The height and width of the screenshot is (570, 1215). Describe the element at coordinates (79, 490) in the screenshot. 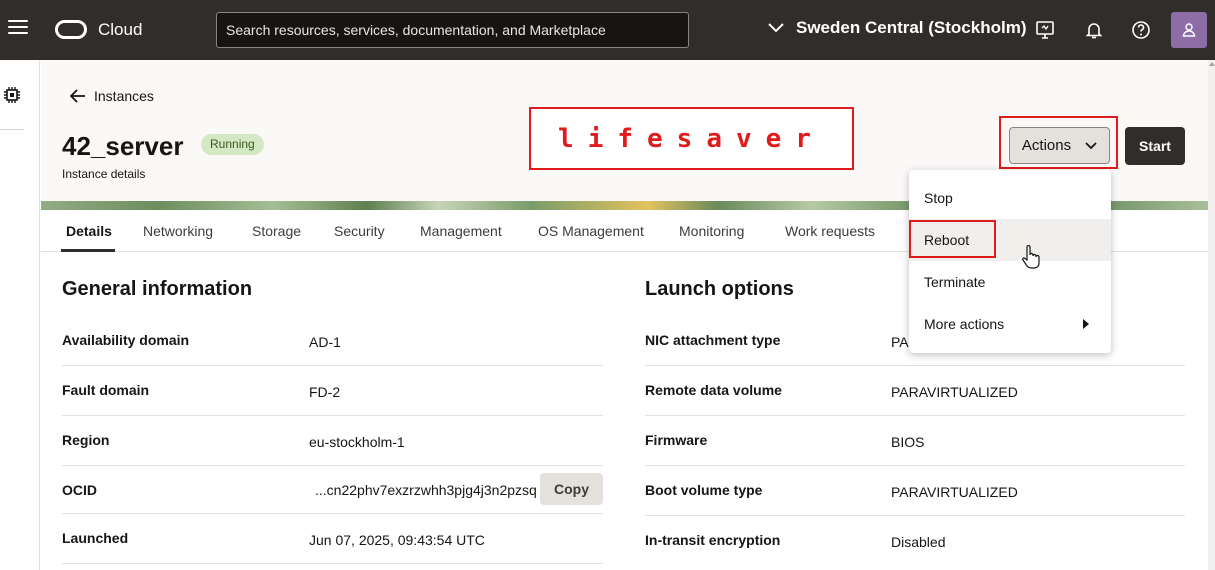

I see `row-label-ocid: OCID` at that location.